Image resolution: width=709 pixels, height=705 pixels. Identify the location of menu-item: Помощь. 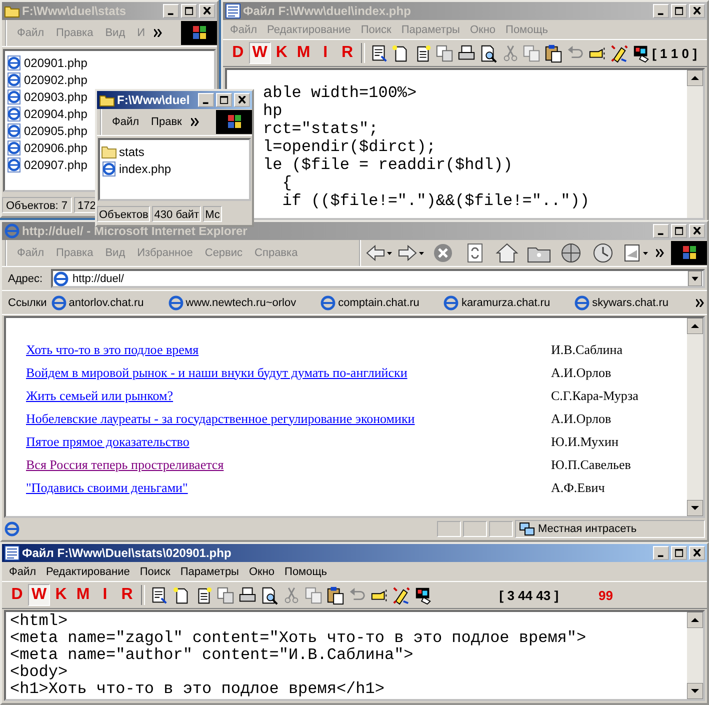
(306, 571).